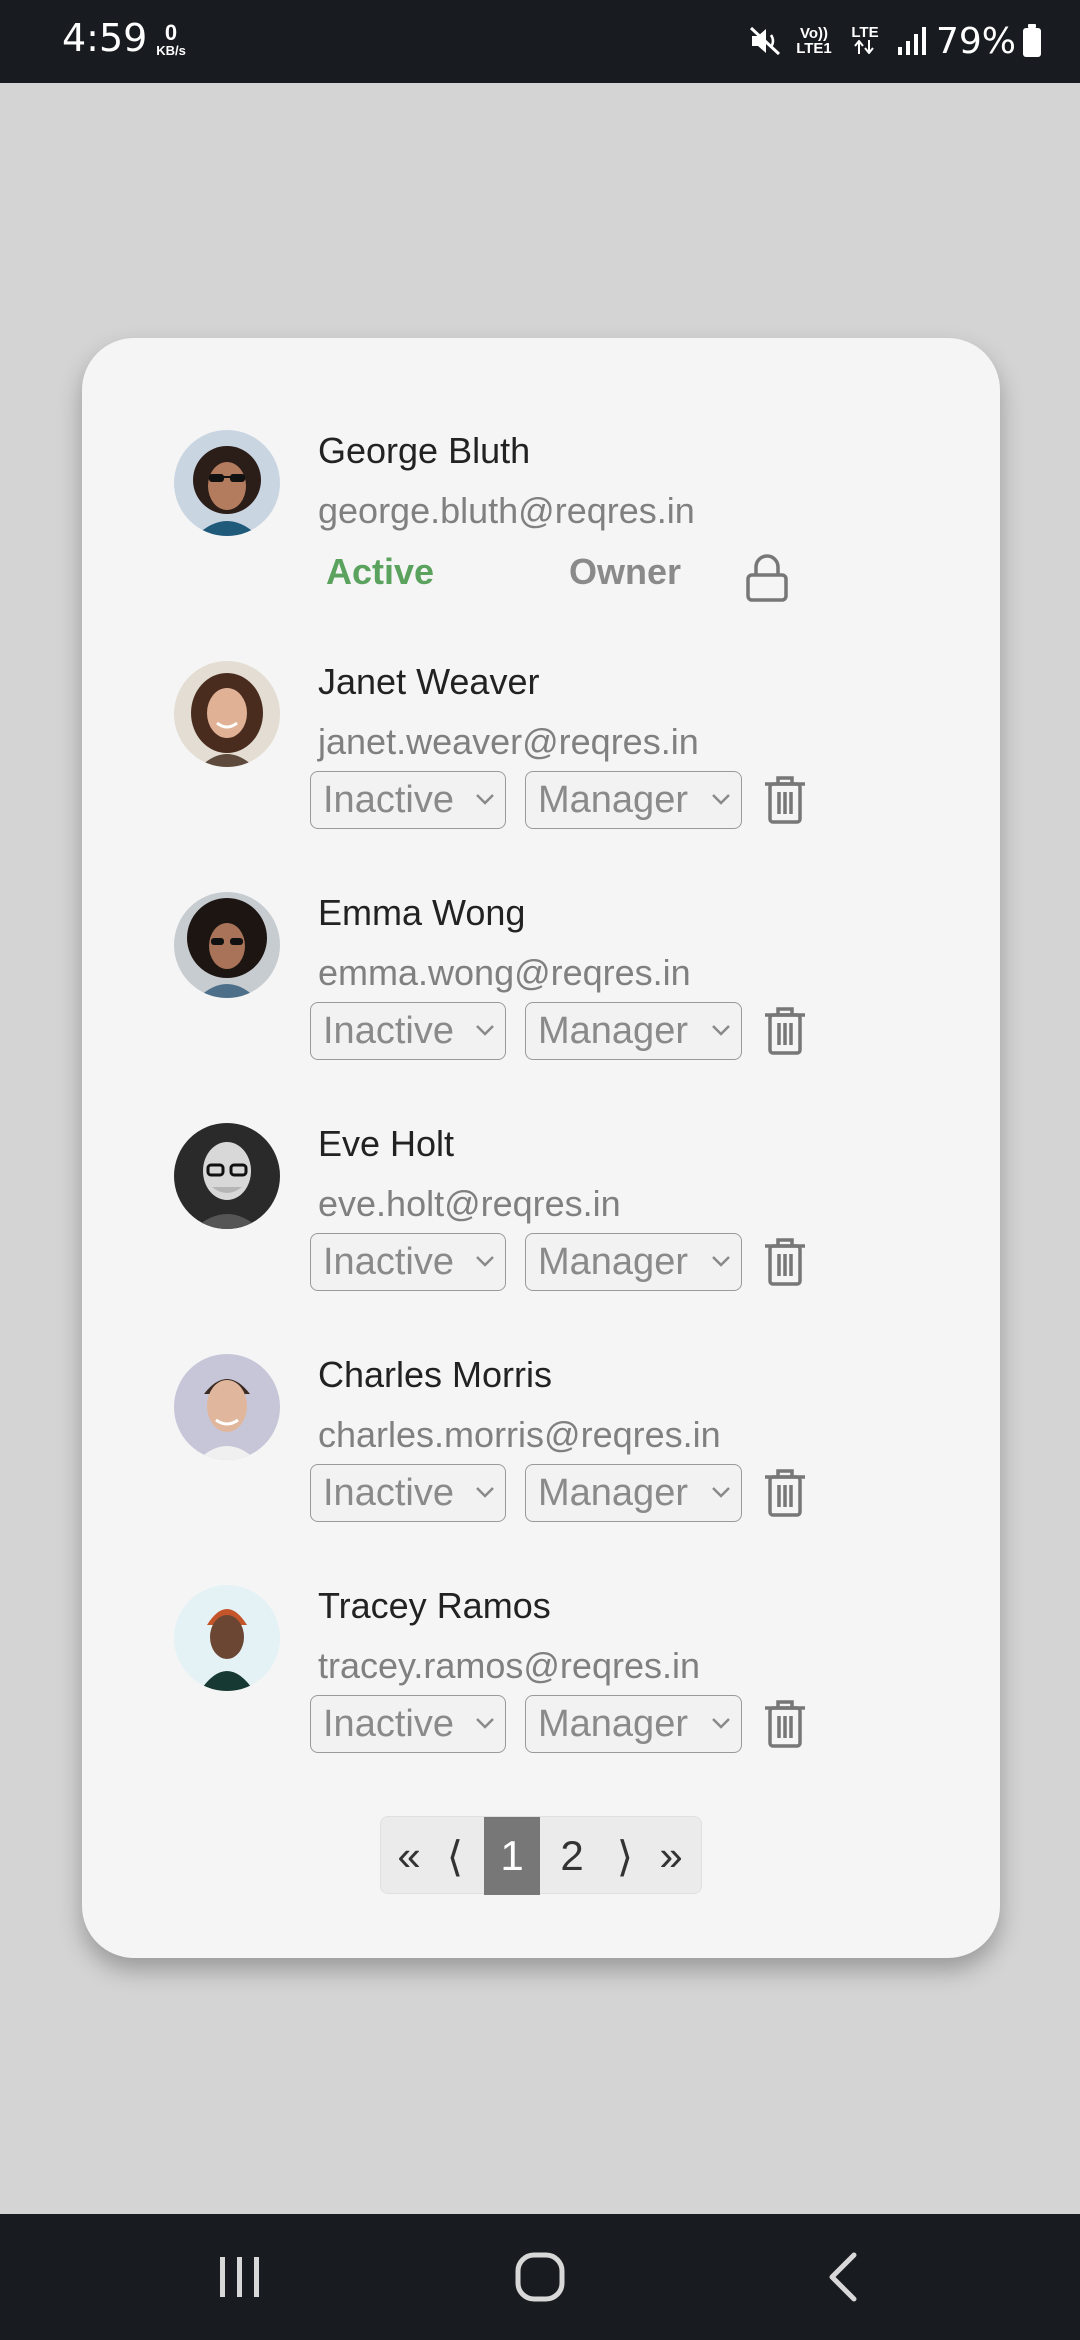 The width and height of the screenshot is (1080, 2340). I want to click on home-icon, so click(540, 2277).